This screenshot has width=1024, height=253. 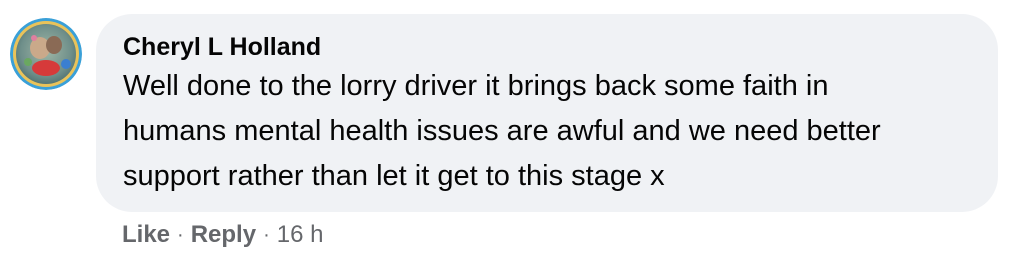 What do you see at coordinates (300, 235) in the screenshot?
I see `timestamp: 16 h` at bounding box center [300, 235].